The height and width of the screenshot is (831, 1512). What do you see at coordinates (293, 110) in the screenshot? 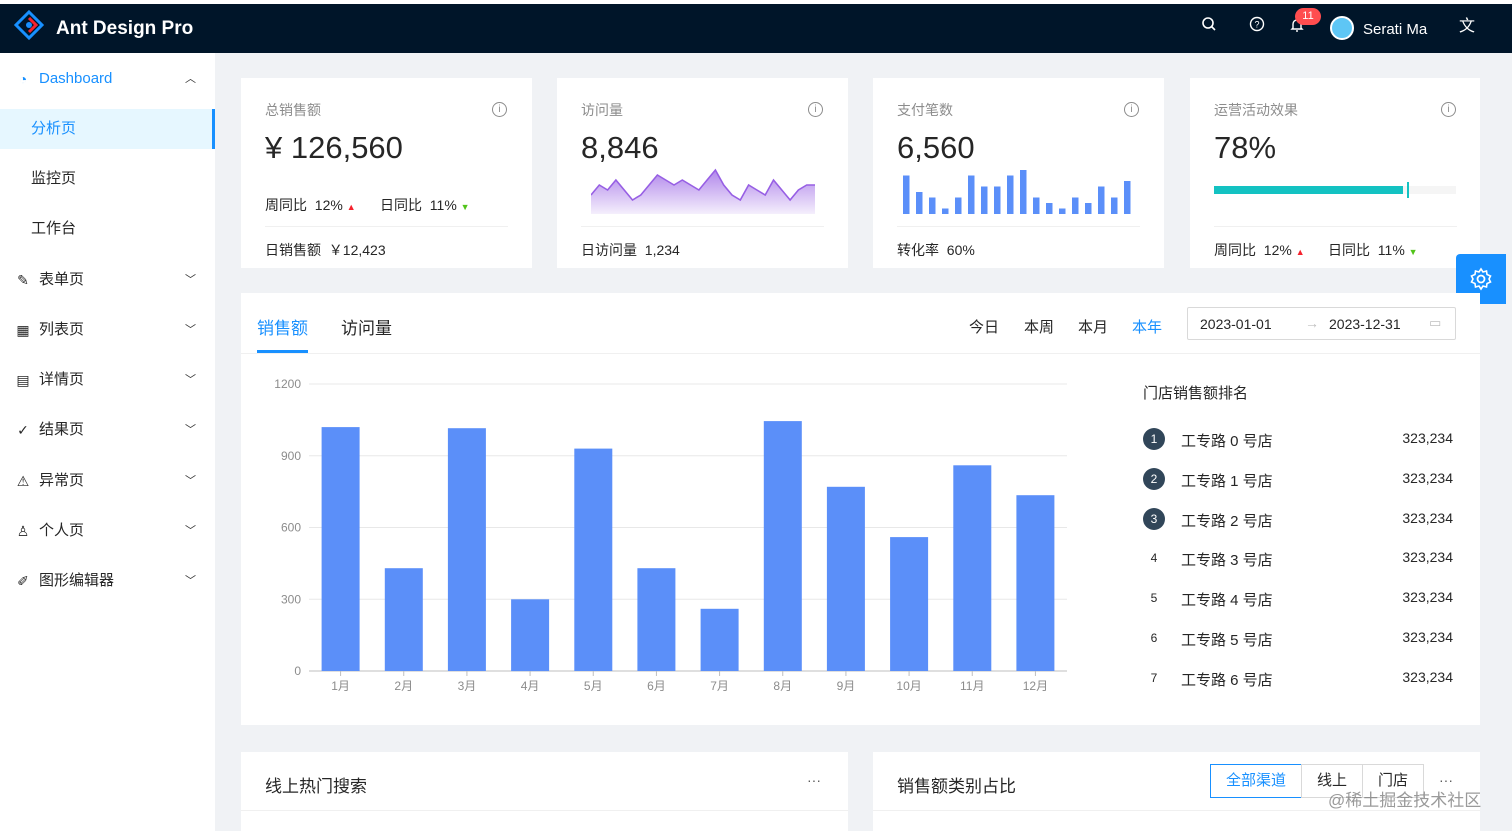
I see `stat-title: 总销售额` at bounding box center [293, 110].